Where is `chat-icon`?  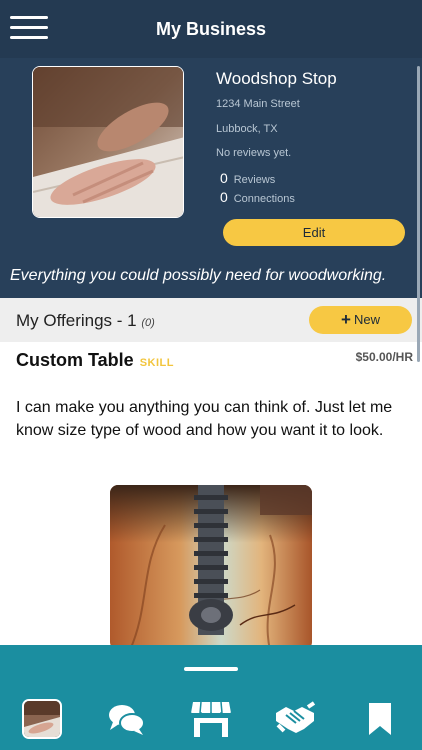
chat-icon is located at coordinates (127, 720).